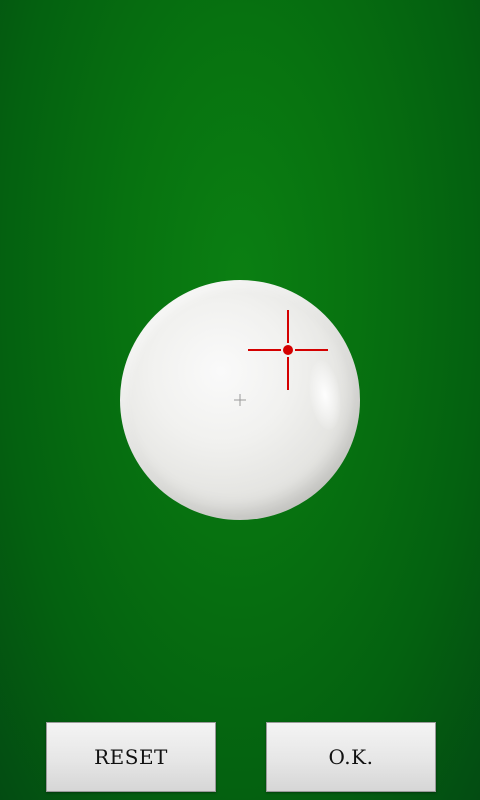  Describe the element at coordinates (288, 350) in the screenshot. I see `aim-crosshair-icon` at that location.